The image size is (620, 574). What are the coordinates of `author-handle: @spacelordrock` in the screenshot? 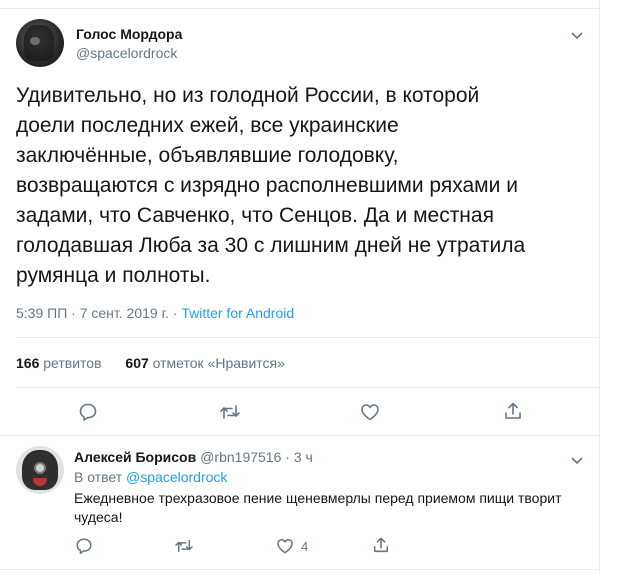 It's located at (126, 53).